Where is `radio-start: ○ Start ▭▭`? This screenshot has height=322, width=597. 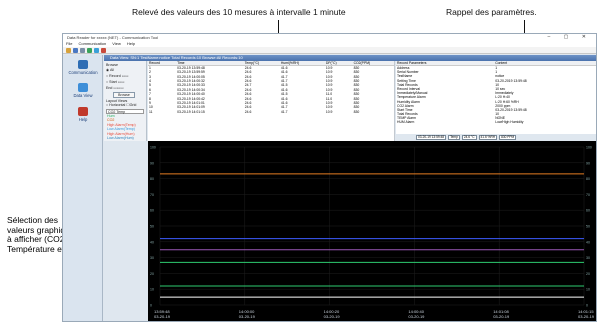
radio-start: ○ Start ▭▭ is located at coordinates (115, 82).